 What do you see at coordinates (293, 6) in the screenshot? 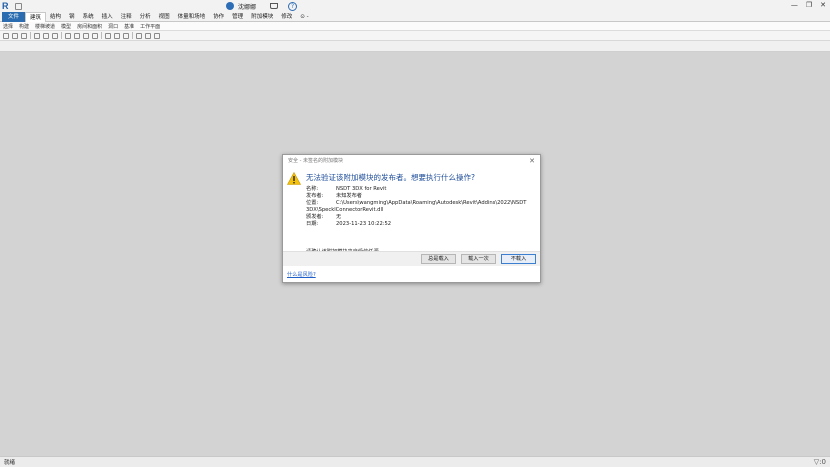
I see `help-icon: ?` at bounding box center [293, 6].